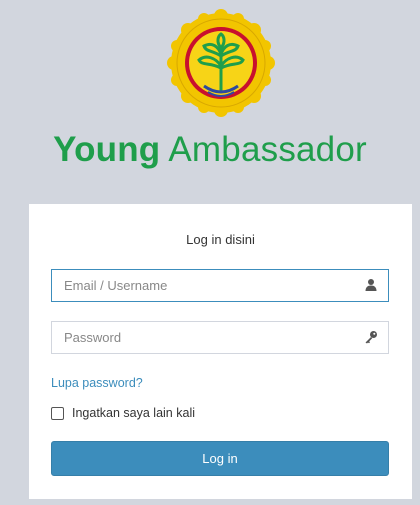 The height and width of the screenshot is (505, 420). I want to click on remember-me: Ingatkan saya lain kali, so click(123, 413).